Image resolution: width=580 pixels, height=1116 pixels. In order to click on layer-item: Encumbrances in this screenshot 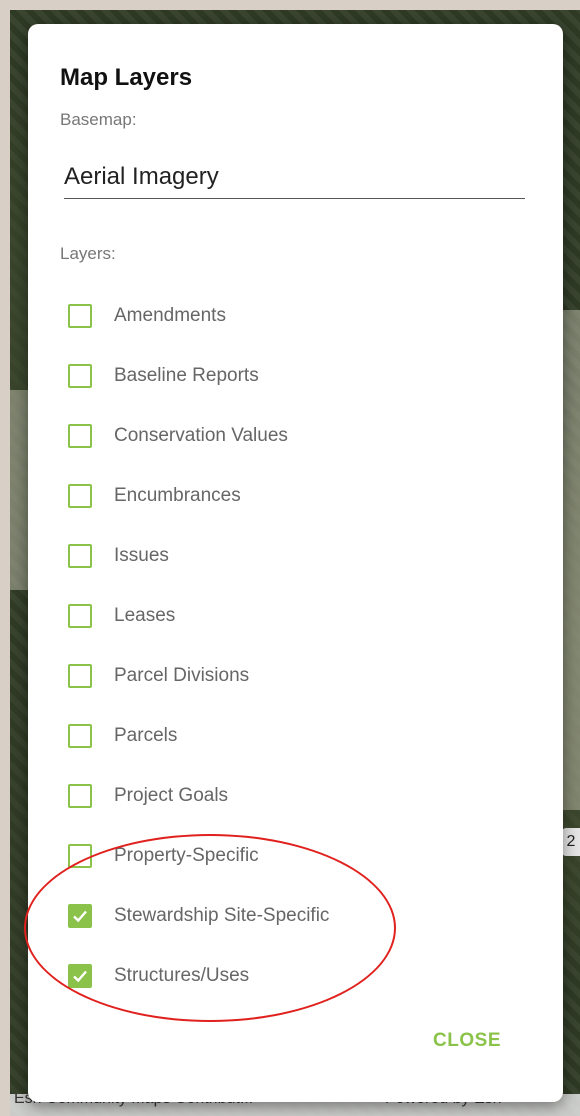, I will do `click(303, 496)`.